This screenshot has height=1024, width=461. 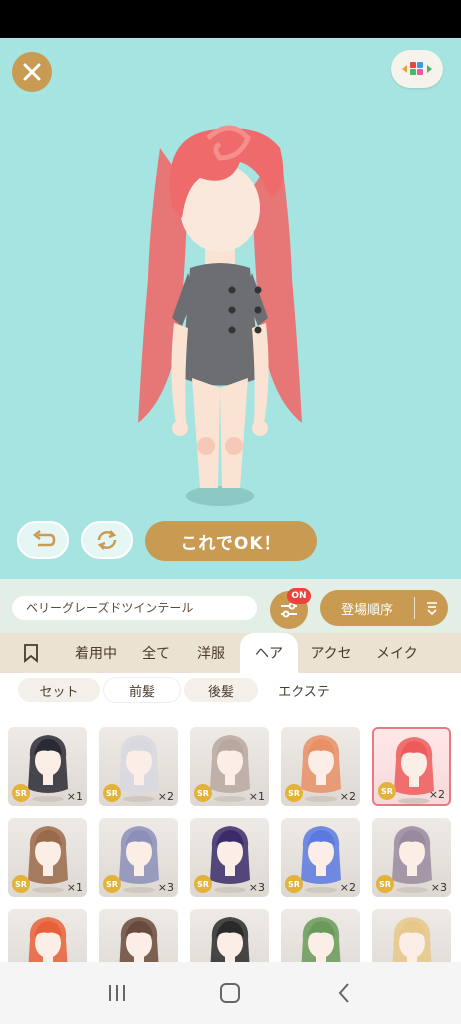 I want to click on close-button, so click(x=32, y=72).